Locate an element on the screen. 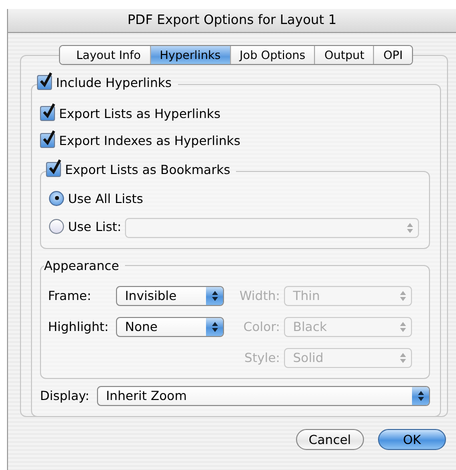  tab: Job Options is located at coordinates (272, 55).